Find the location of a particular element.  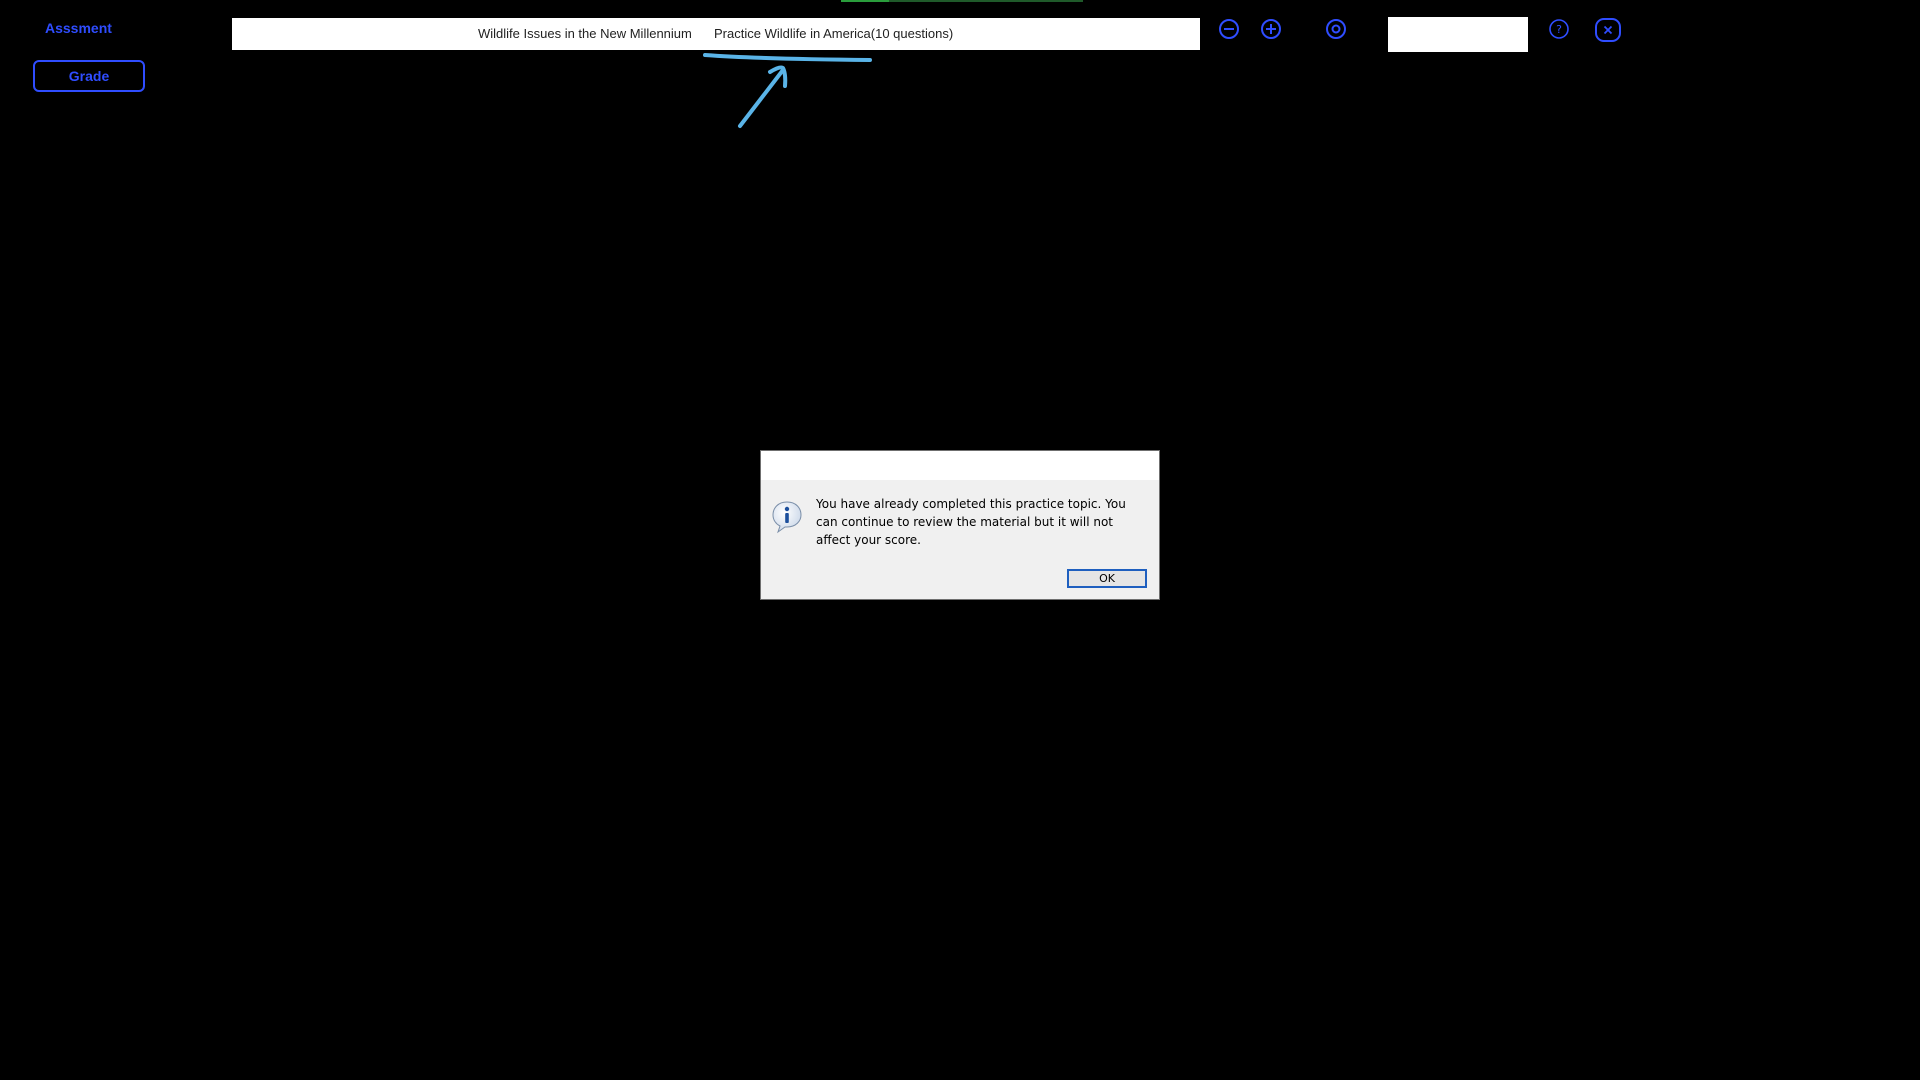

close-icon is located at coordinates (1608, 30).